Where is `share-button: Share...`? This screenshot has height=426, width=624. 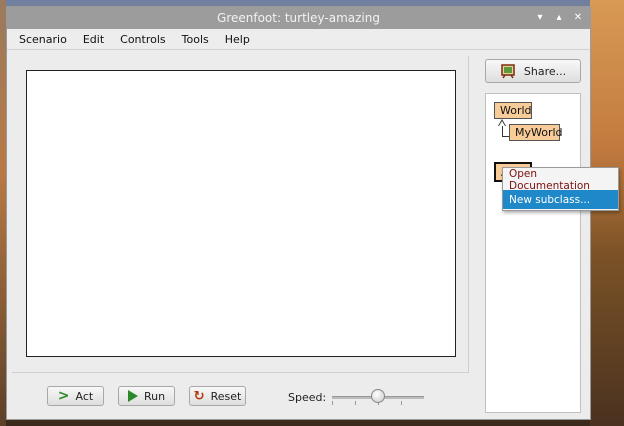 share-button: Share... is located at coordinates (533, 71).